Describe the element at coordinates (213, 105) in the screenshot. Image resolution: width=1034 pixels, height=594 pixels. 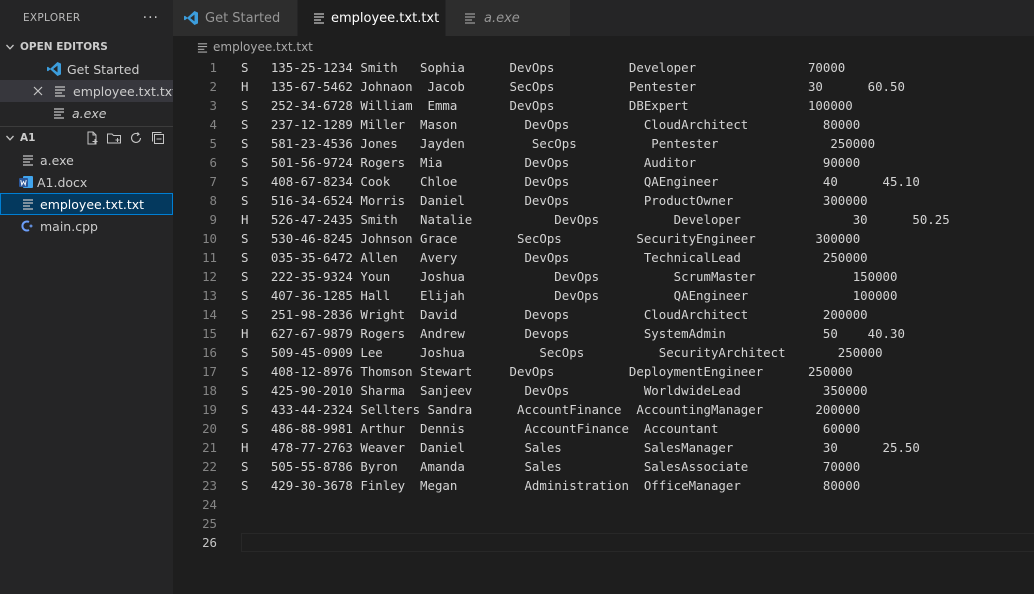
I see `line-number: 3` at that location.